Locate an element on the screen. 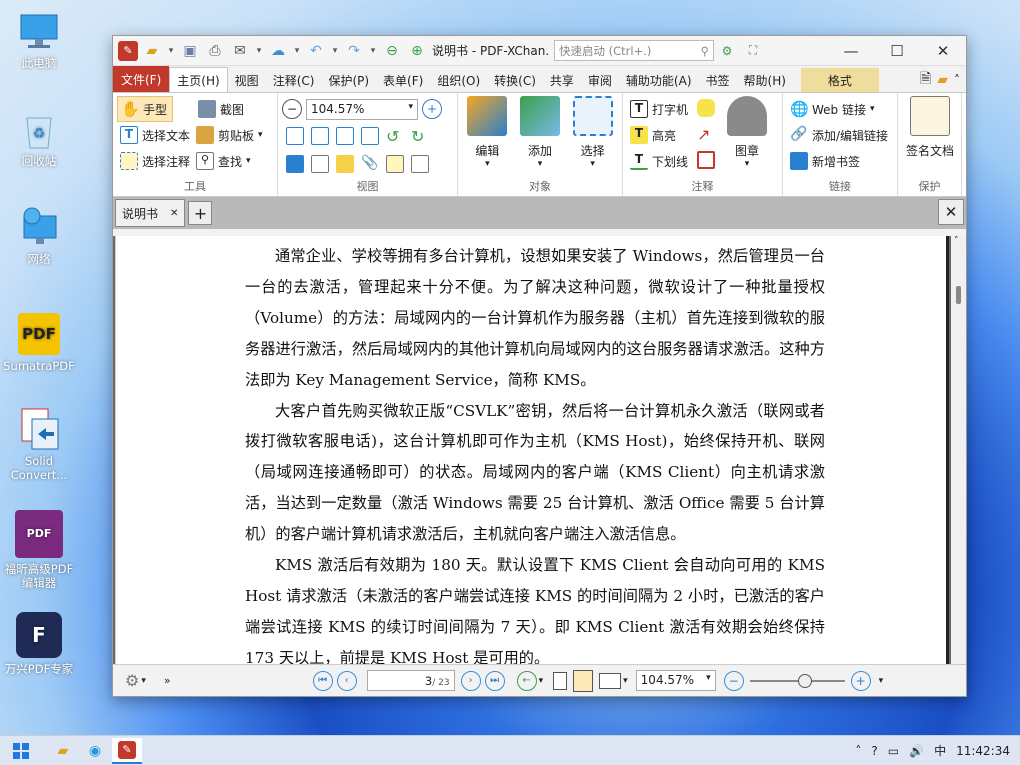 The image size is (1020, 765). back-view-icon: ← is located at coordinates (526, 680).